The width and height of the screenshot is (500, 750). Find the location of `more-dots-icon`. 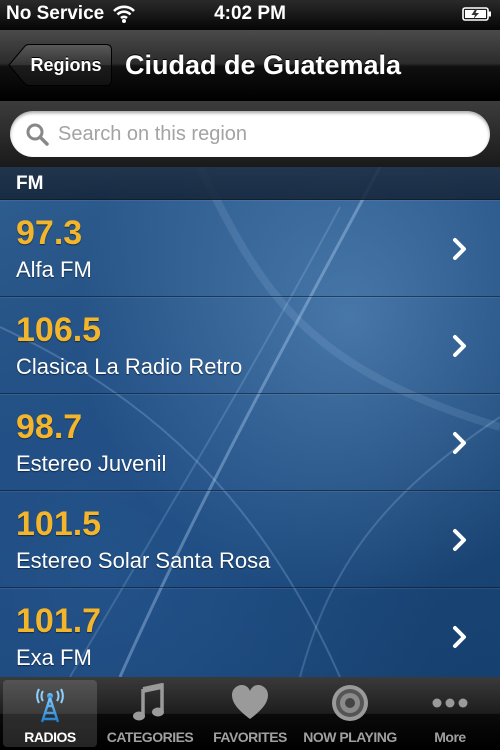

more-dots-icon is located at coordinates (450, 703).